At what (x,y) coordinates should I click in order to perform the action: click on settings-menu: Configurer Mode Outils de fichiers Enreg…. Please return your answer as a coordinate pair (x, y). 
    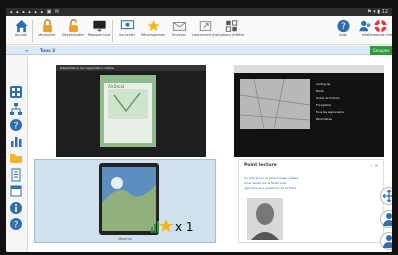
    Looking at the image, I should click on (330, 102).